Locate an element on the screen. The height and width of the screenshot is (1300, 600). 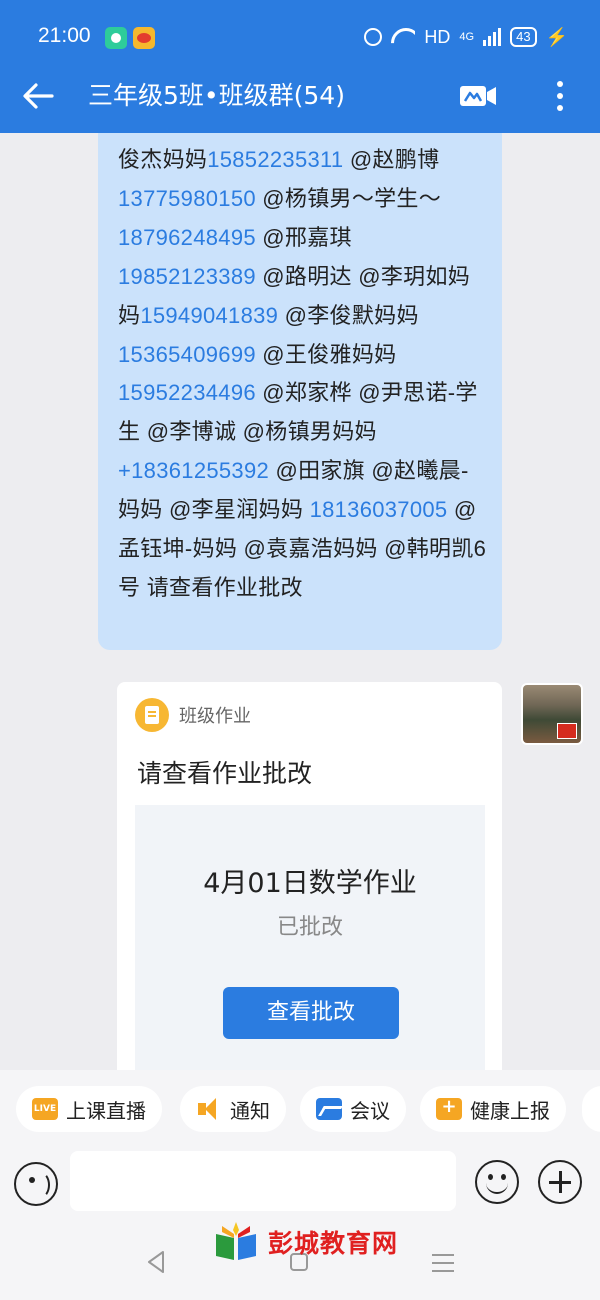
assignment-status: 已批改 is located at coordinates (309, 927).